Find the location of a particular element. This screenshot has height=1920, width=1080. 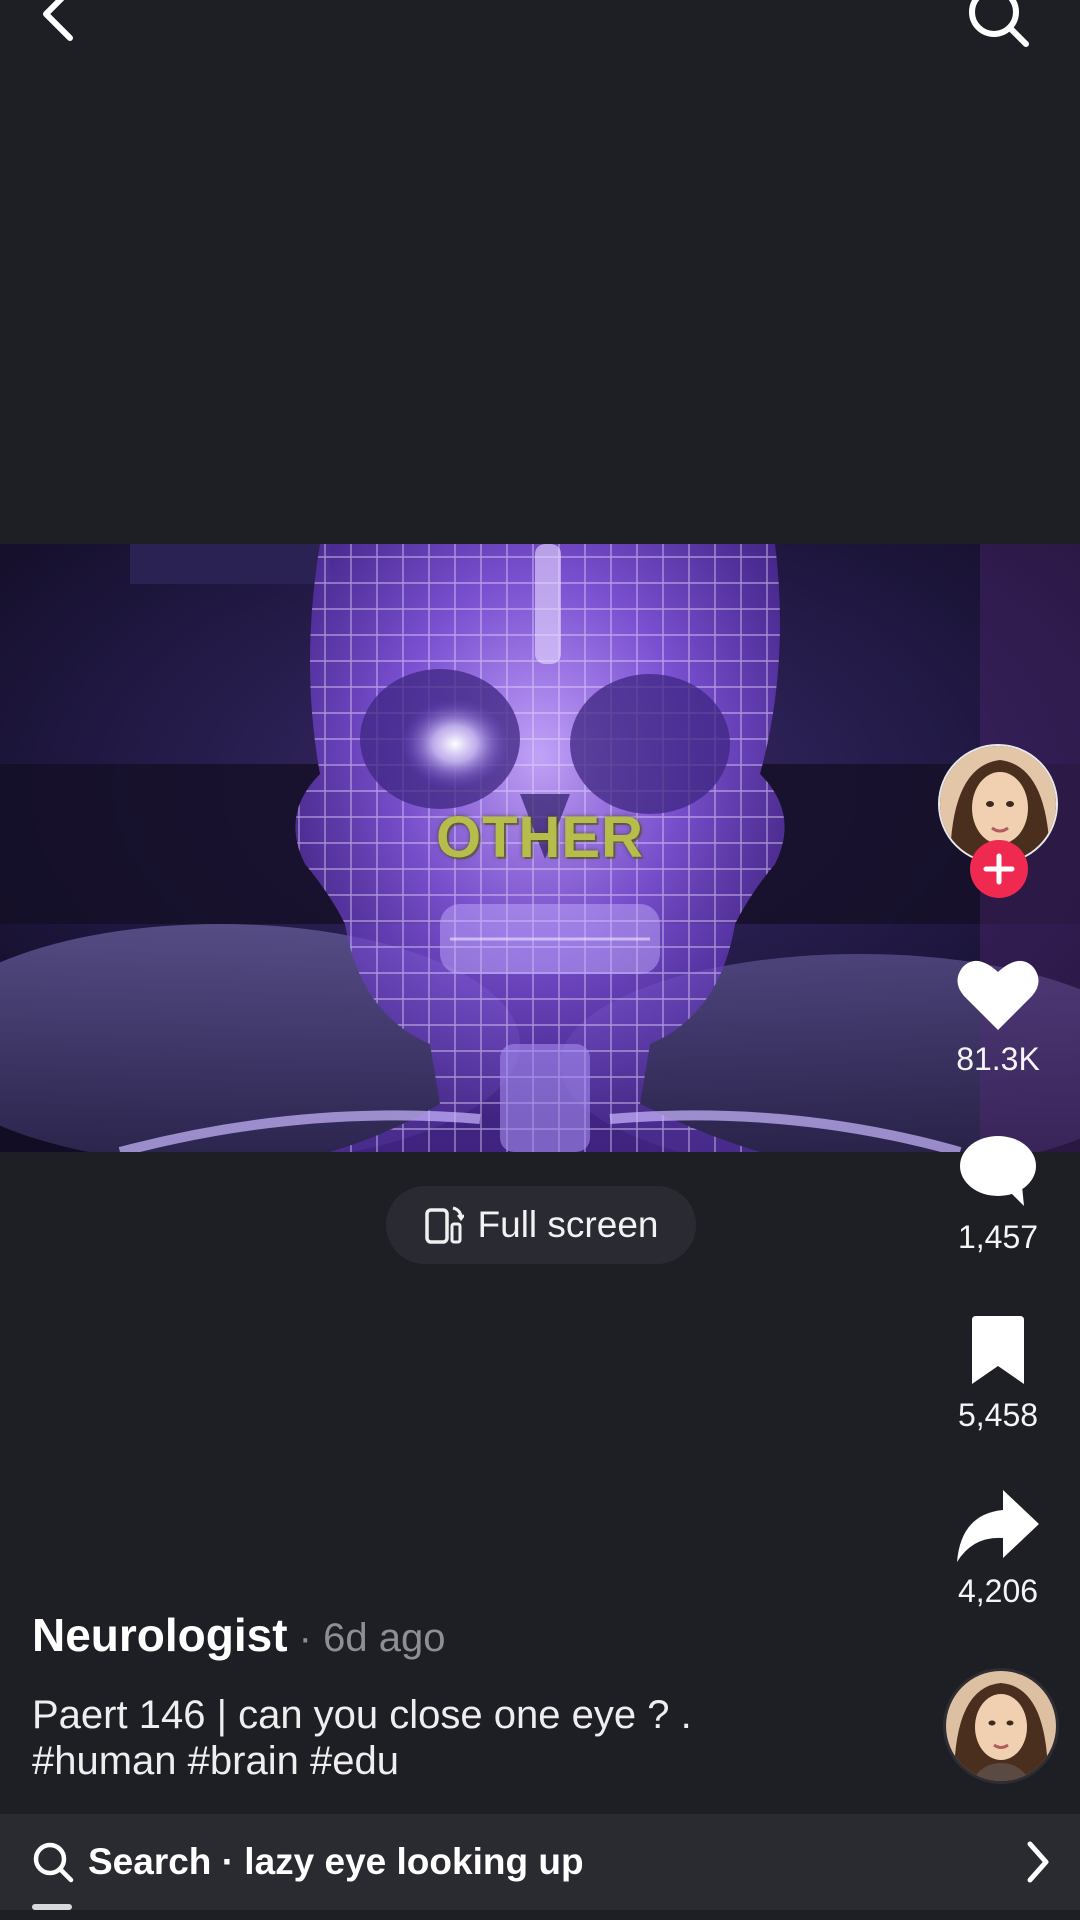

author-name: Neurologist is located at coordinates (160, 1635).